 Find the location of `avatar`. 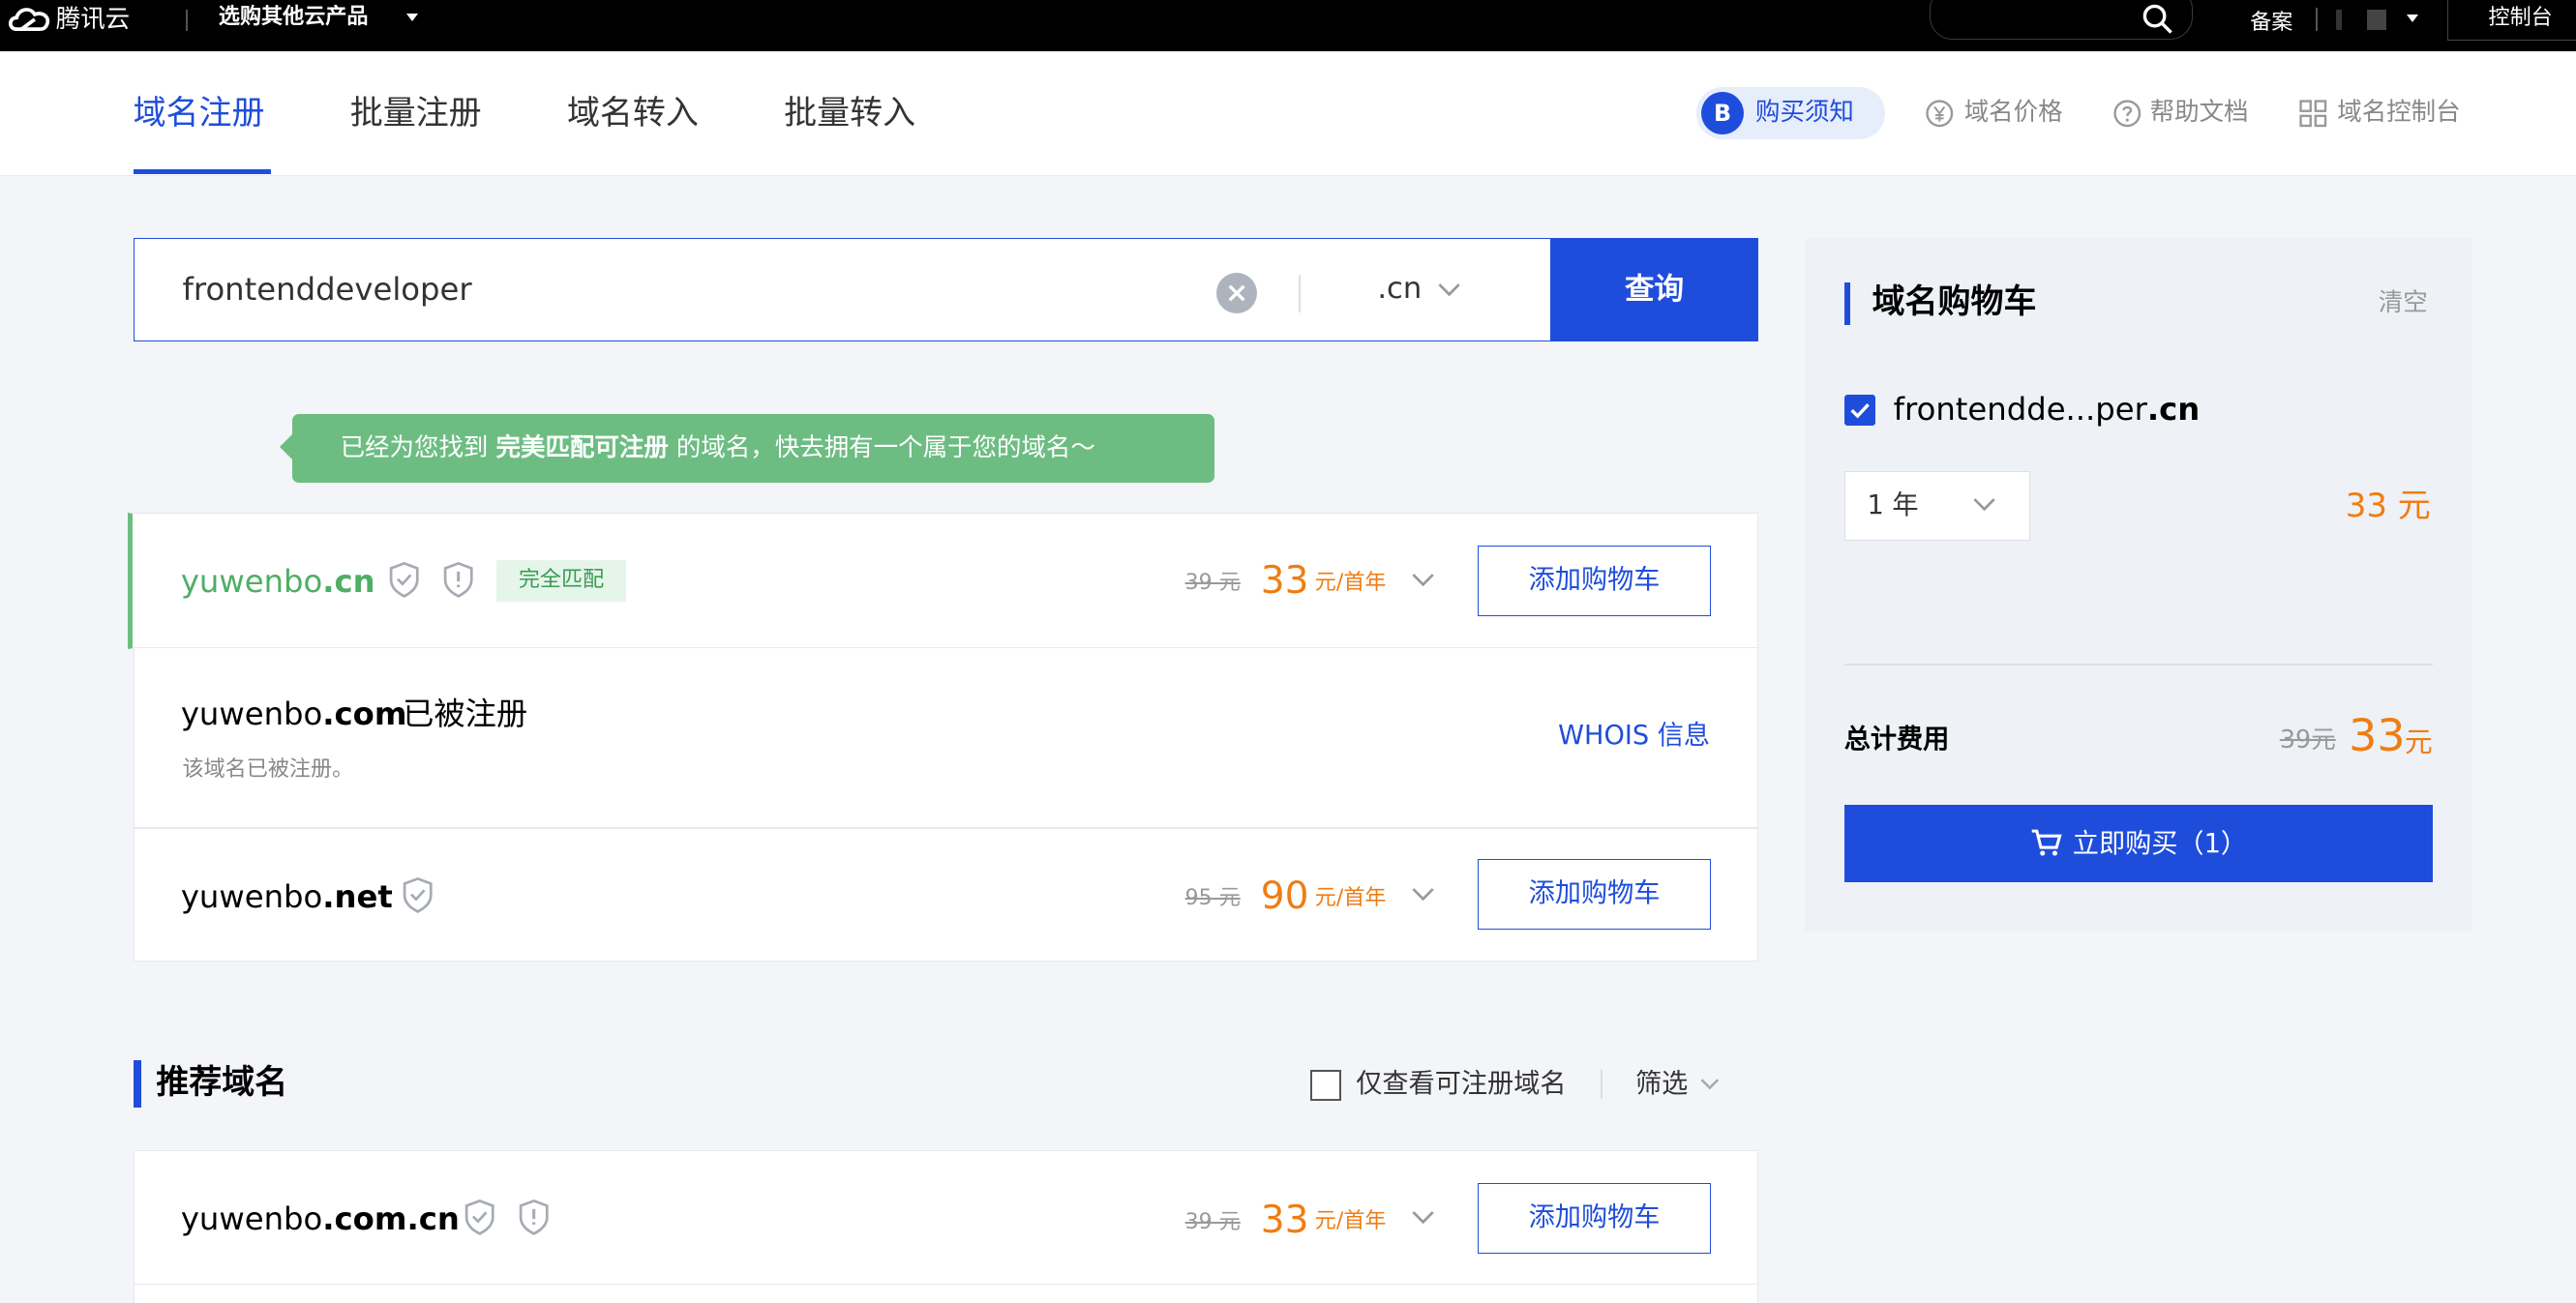

avatar is located at coordinates (2376, 20).